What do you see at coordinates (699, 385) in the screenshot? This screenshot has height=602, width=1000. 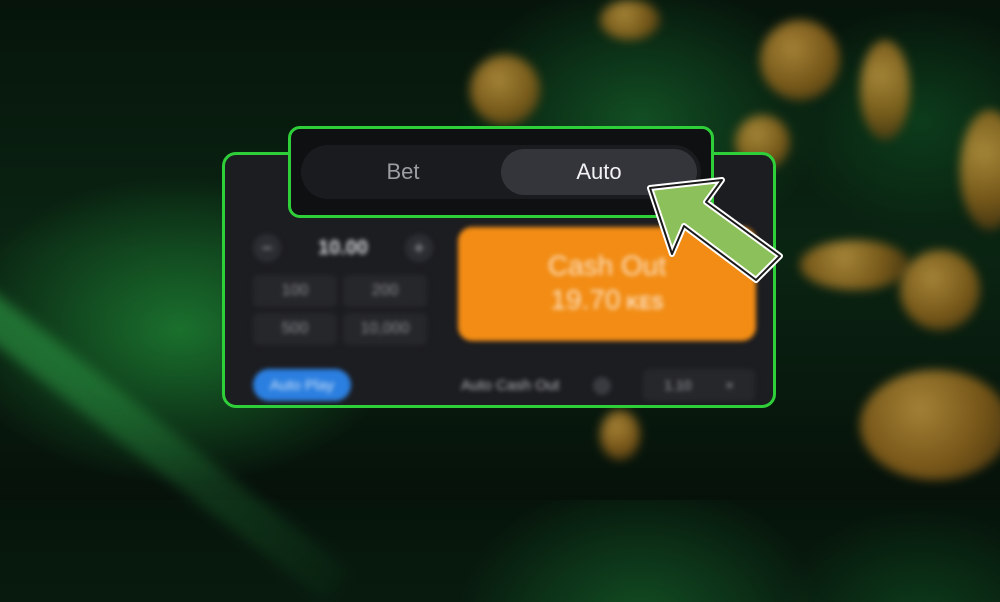 I see `auto-cash-out-multiplier-input: 1.10 ×` at bounding box center [699, 385].